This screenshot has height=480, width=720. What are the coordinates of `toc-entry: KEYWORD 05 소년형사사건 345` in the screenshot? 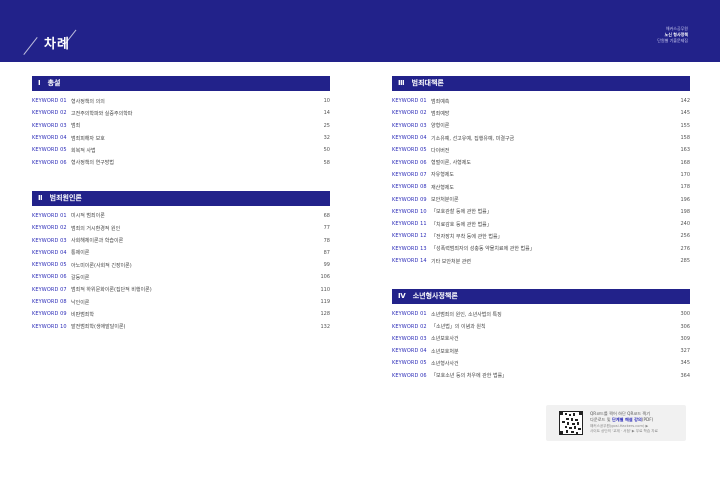 It's located at (541, 363).